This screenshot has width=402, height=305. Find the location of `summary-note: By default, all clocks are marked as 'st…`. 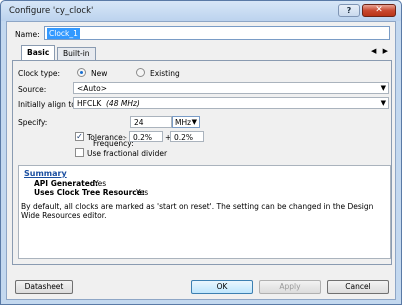

summary-note: By default, all clocks are marked as 'st… is located at coordinates (197, 211).